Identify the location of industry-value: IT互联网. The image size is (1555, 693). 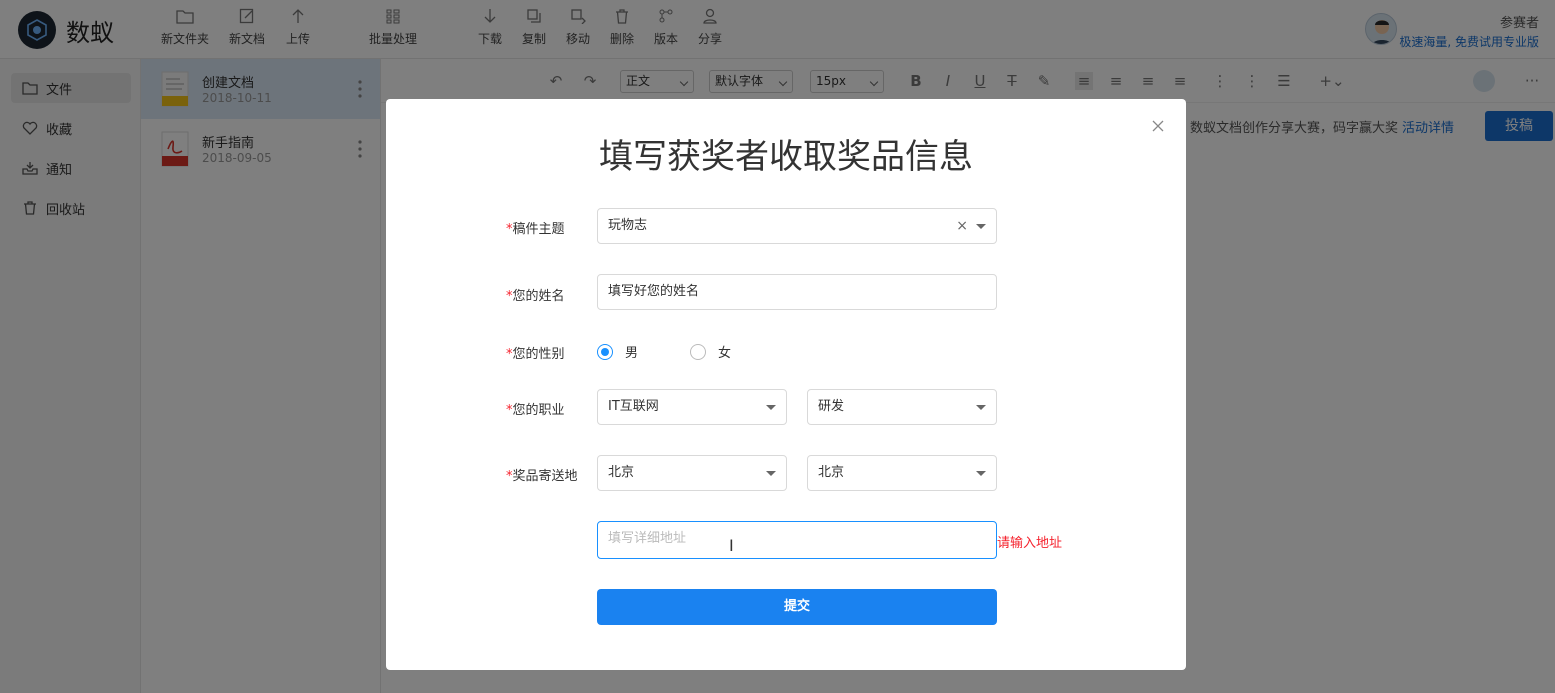
(633, 406).